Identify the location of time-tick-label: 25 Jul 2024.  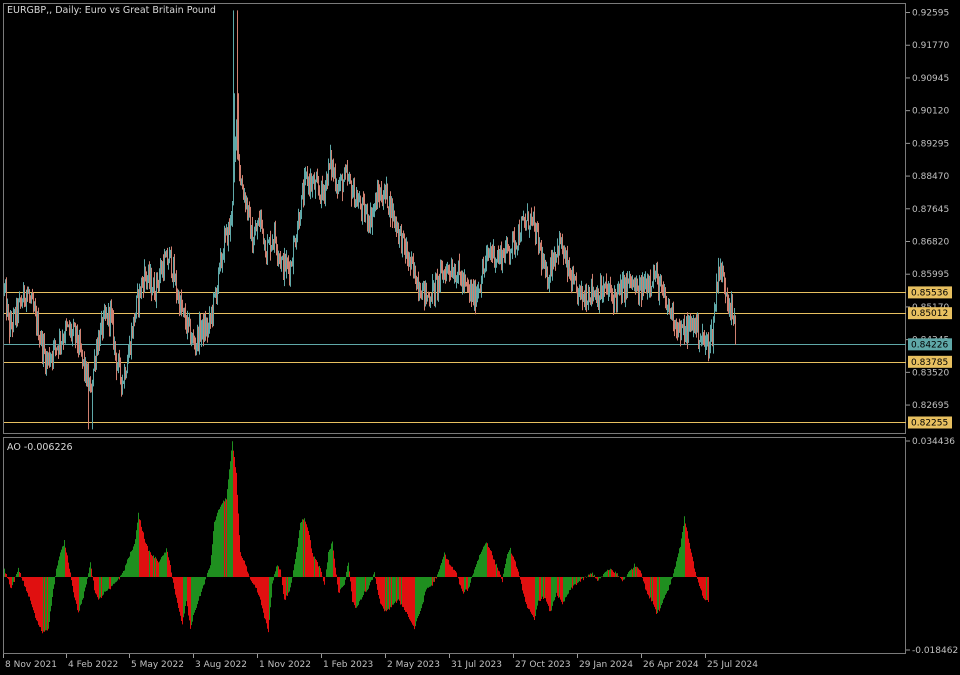
(732, 665).